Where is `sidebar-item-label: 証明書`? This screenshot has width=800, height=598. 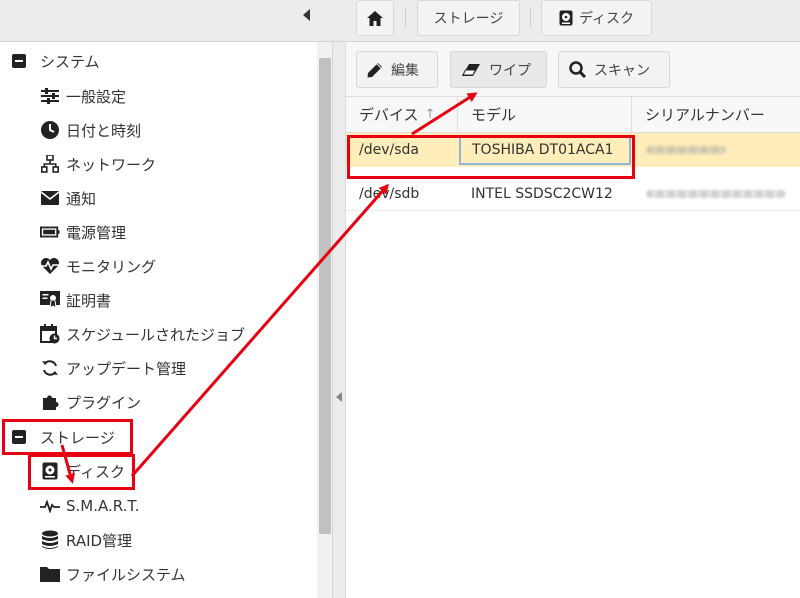
sidebar-item-label: 証明書 is located at coordinates (89, 300).